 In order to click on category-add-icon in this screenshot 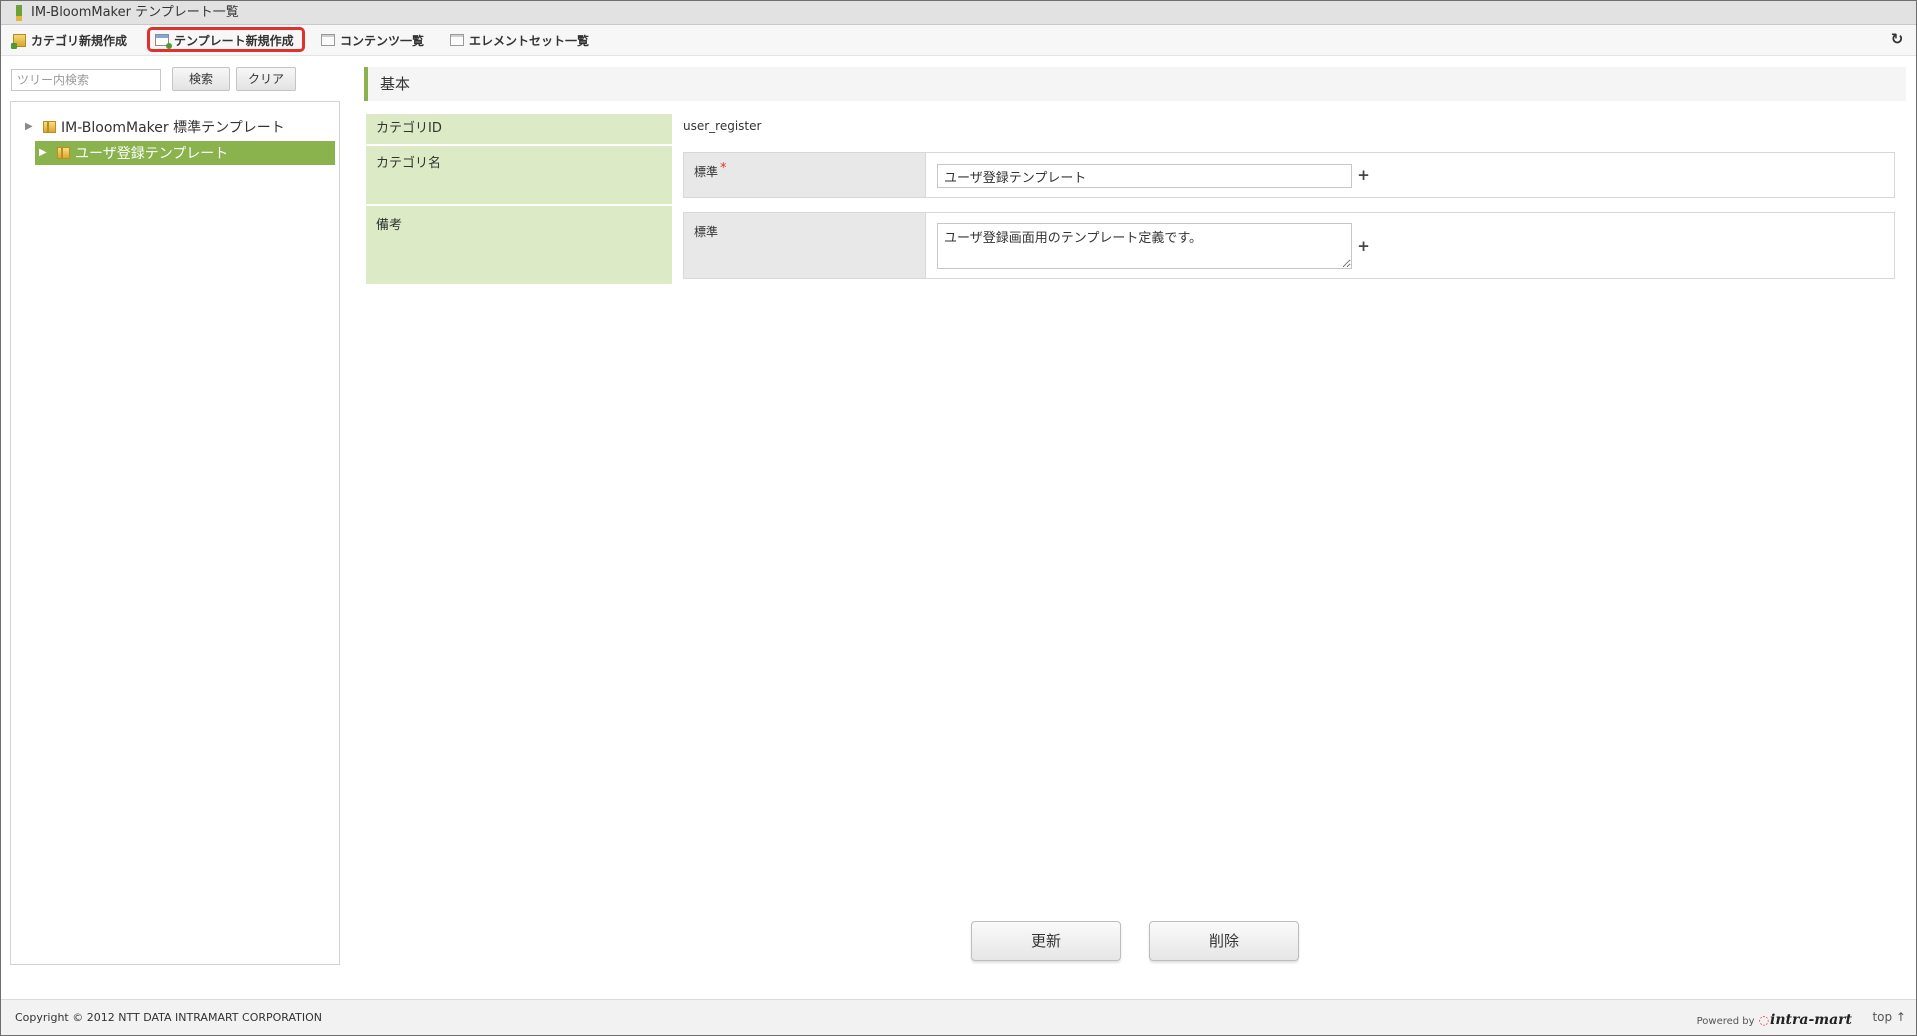, I will do `click(18, 41)`.